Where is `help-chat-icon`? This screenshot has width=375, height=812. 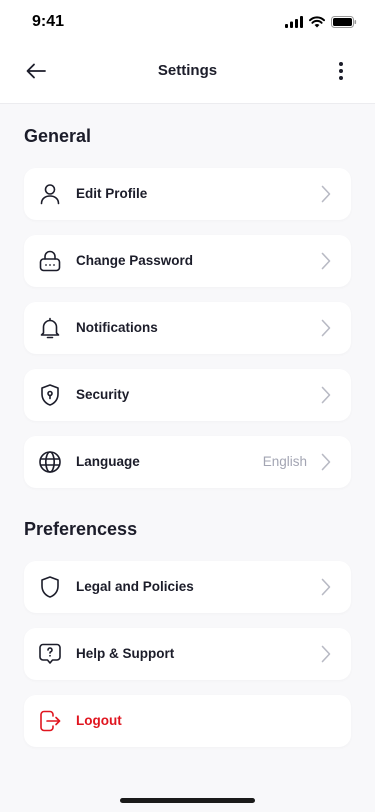 help-chat-icon is located at coordinates (50, 654).